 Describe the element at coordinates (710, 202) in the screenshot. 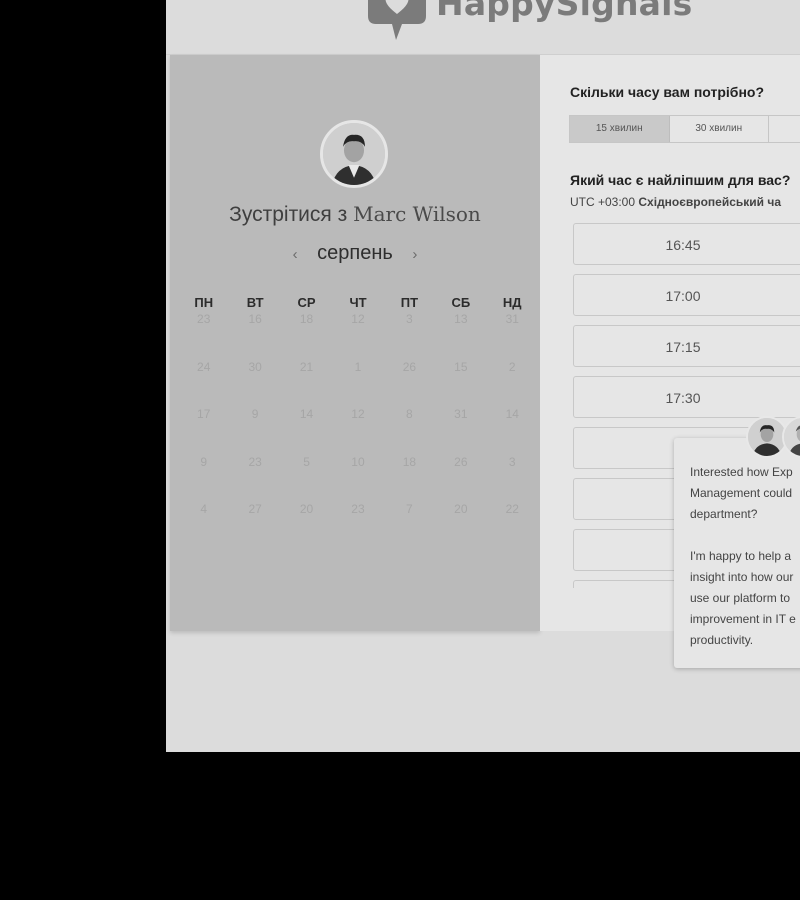

I see `timezone-name: Східноєвропейський ча` at that location.